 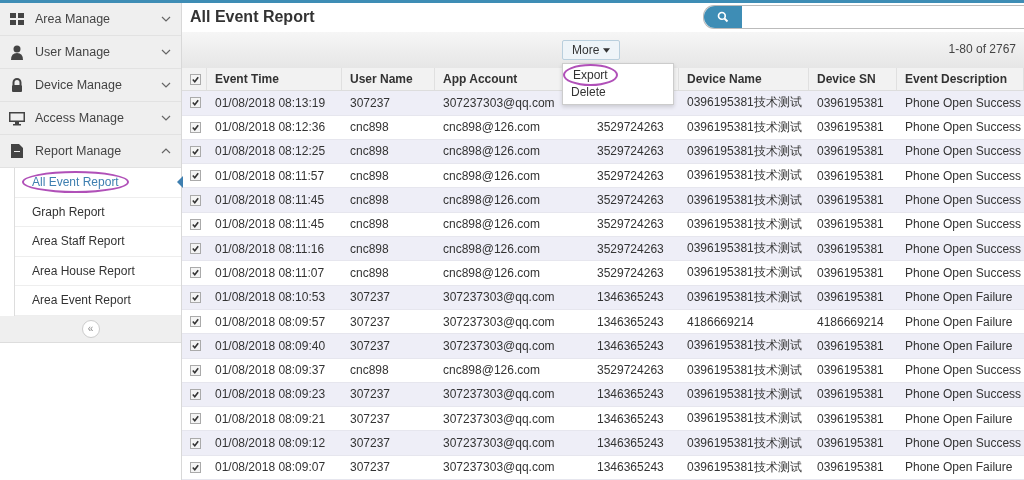 What do you see at coordinates (956, 79) in the screenshot?
I see `column-header: Event Description` at bounding box center [956, 79].